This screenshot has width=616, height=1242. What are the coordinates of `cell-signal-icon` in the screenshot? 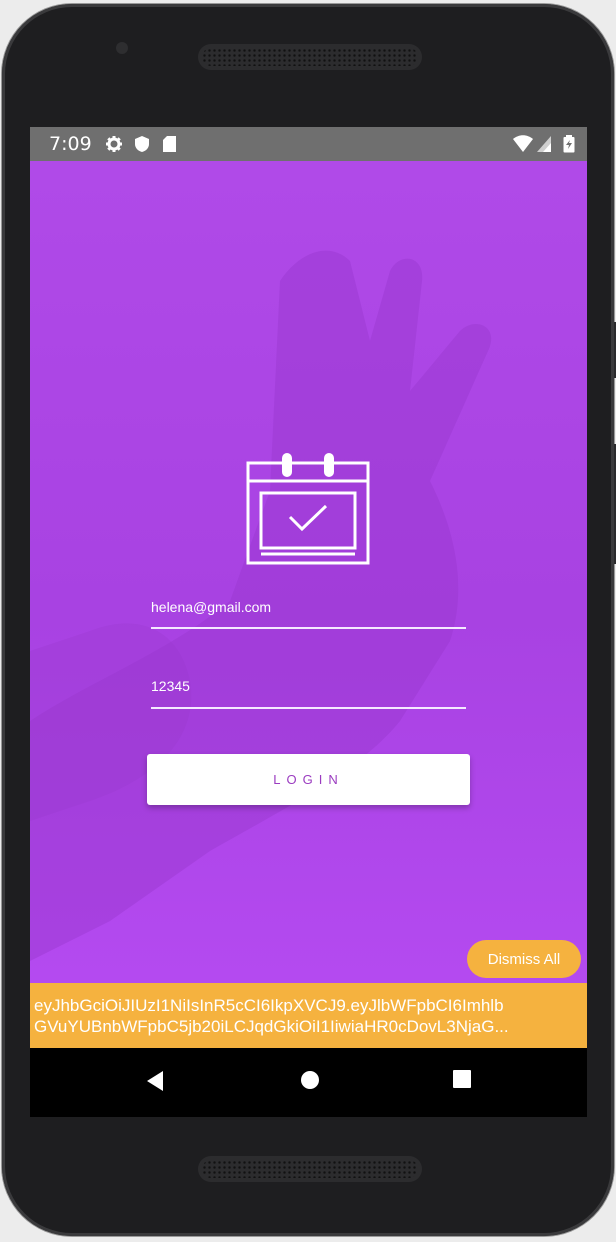 It's located at (544, 144).